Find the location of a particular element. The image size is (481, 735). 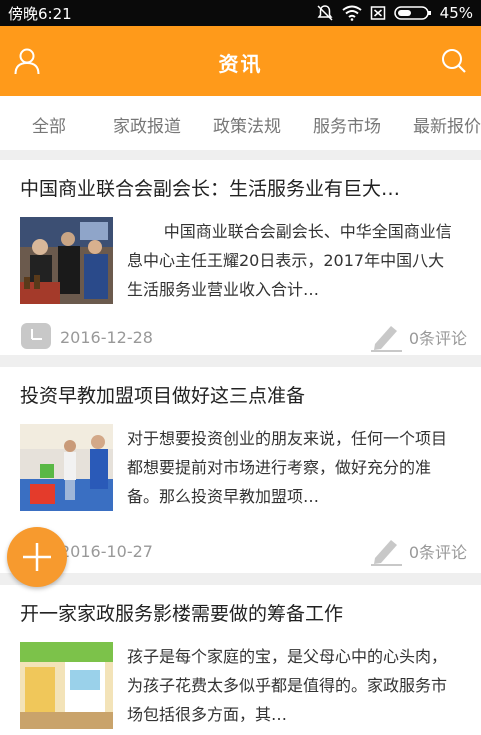

page-title: 资讯 is located at coordinates (240, 64).